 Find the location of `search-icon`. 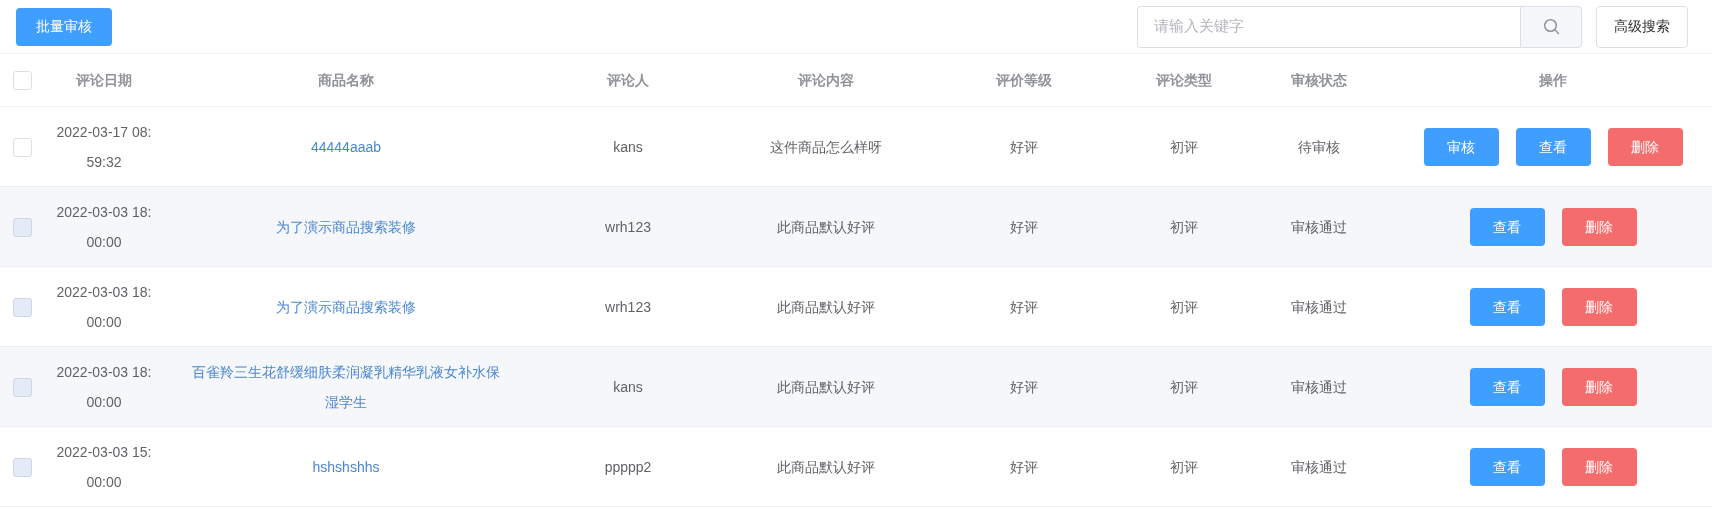

search-icon is located at coordinates (1551, 26).